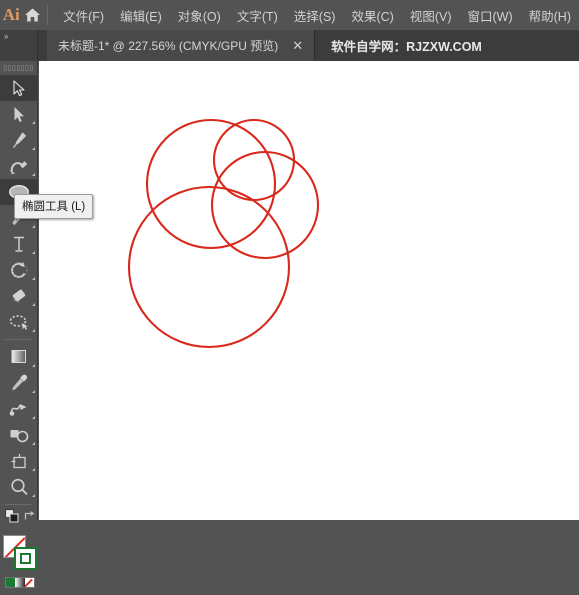  What do you see at coordinates (141, 15) in the screenshot?
I see `menu-item-edit: 编辑(E)` at bounding box center [141, 15].